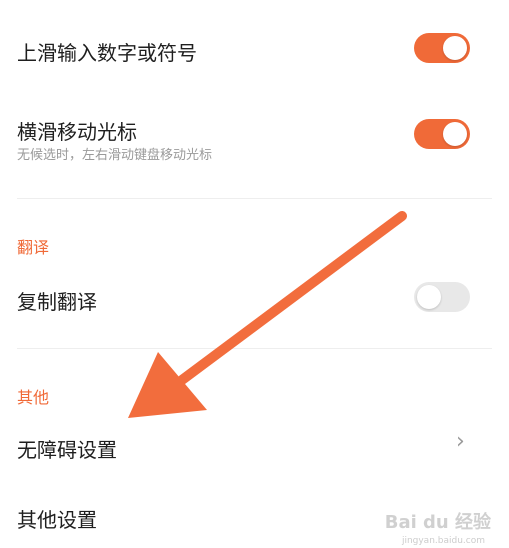 This screenshot has height=548, width=509. I want to click on setting-copy-translate-title: 复制翻译, so click(57, 302).